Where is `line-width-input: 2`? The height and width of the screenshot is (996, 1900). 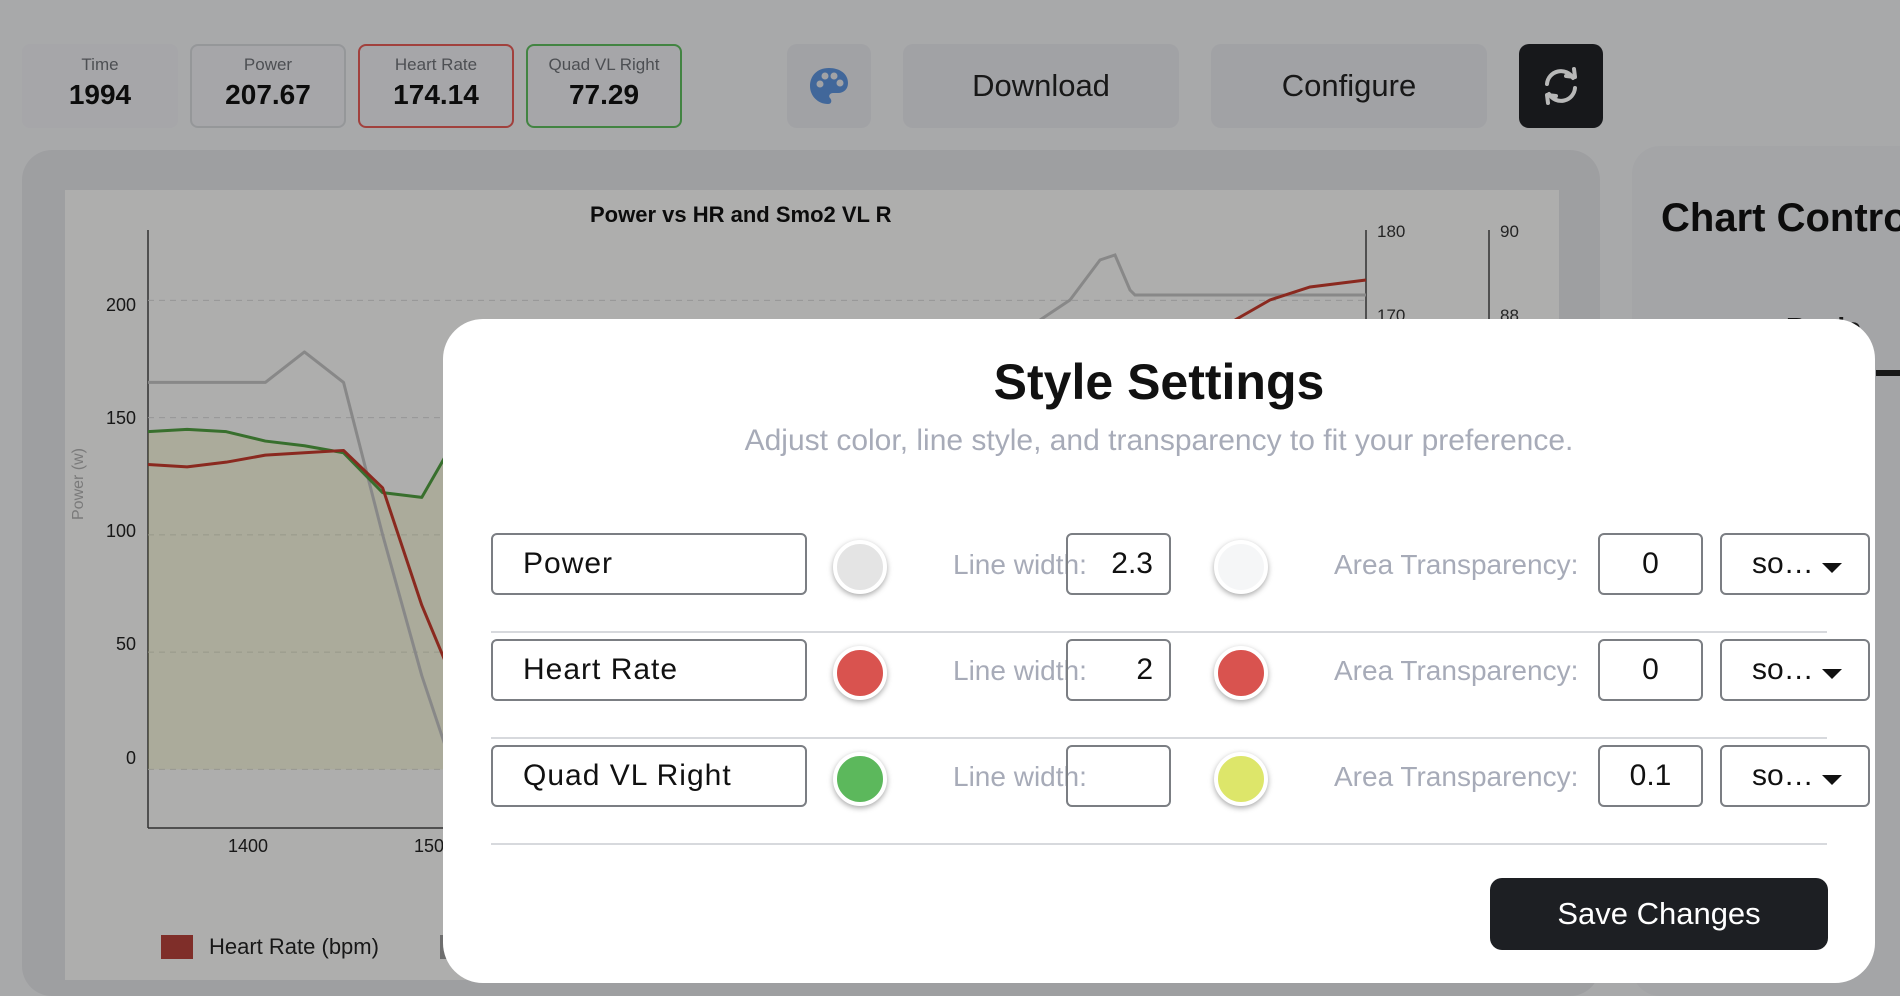
line-width-input: 2 is located at coordinates (1118, 670).